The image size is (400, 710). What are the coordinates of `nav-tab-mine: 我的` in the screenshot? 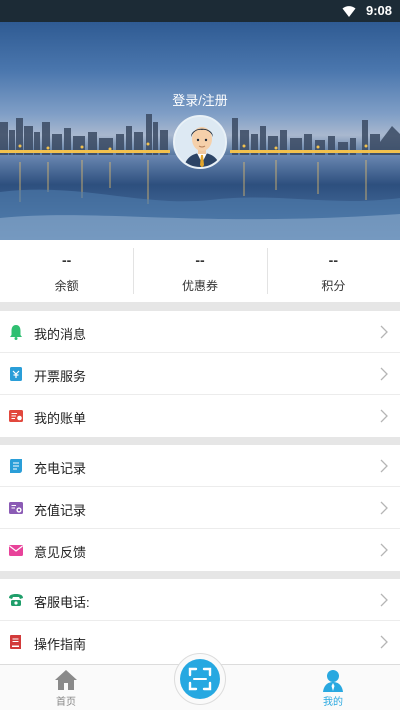 It's located at (333, 688).